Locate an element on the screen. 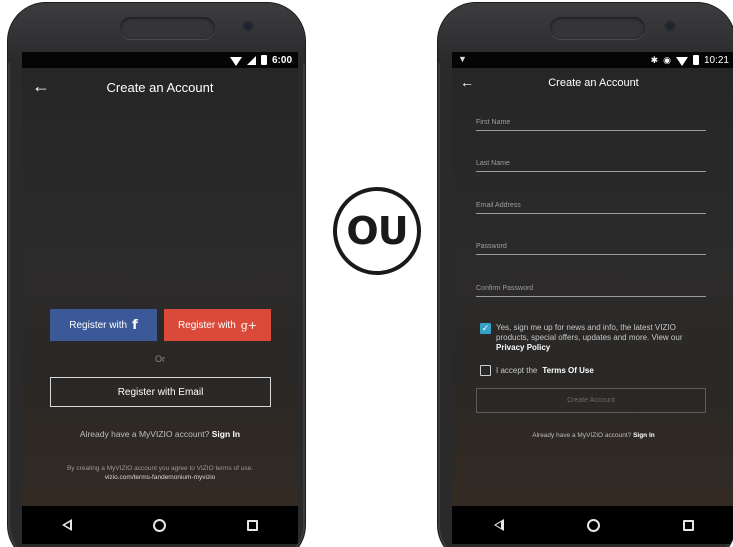  terms-option: I accept the Terms Of Use is located at coordinates (592, 370).